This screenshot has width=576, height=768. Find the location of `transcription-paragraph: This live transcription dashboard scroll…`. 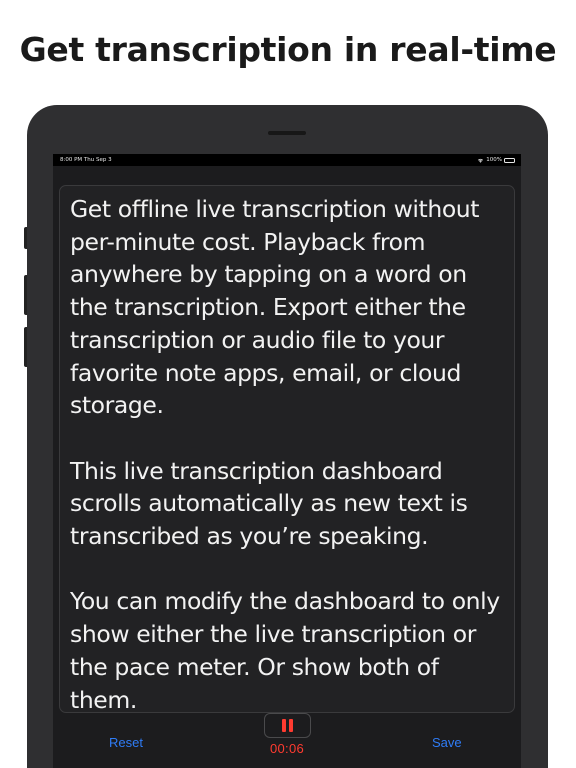

transcription-paragraph: This live transcription dashboard scroll… is located at coordinates (287, 504).